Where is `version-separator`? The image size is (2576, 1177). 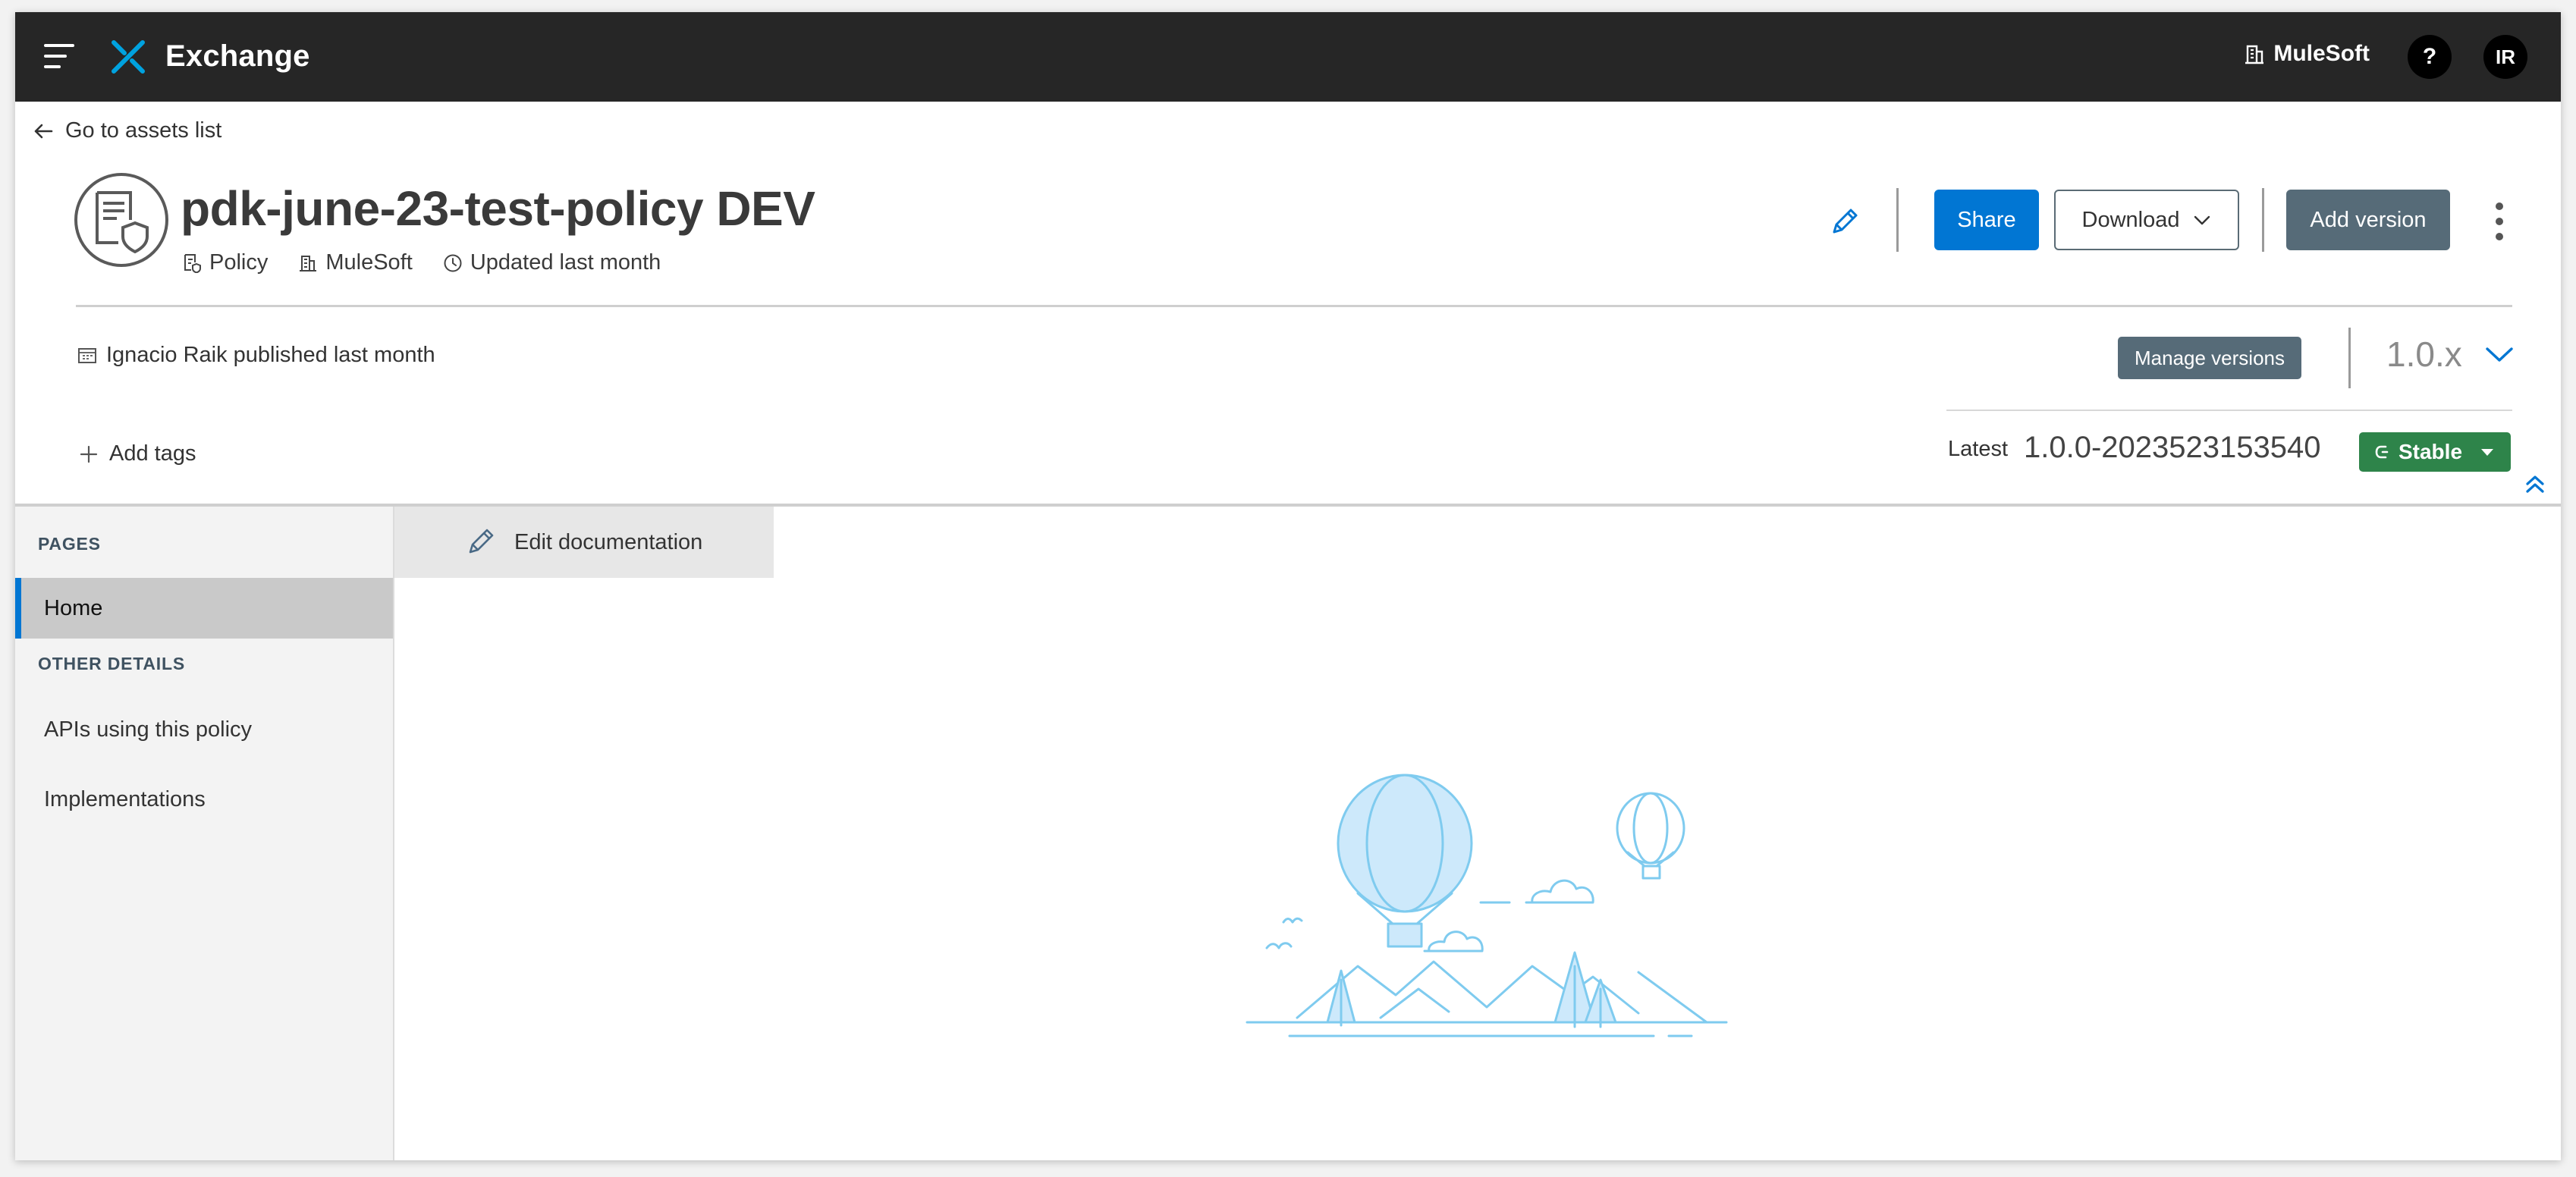 version-separator is located at coordinates (2349, 358).